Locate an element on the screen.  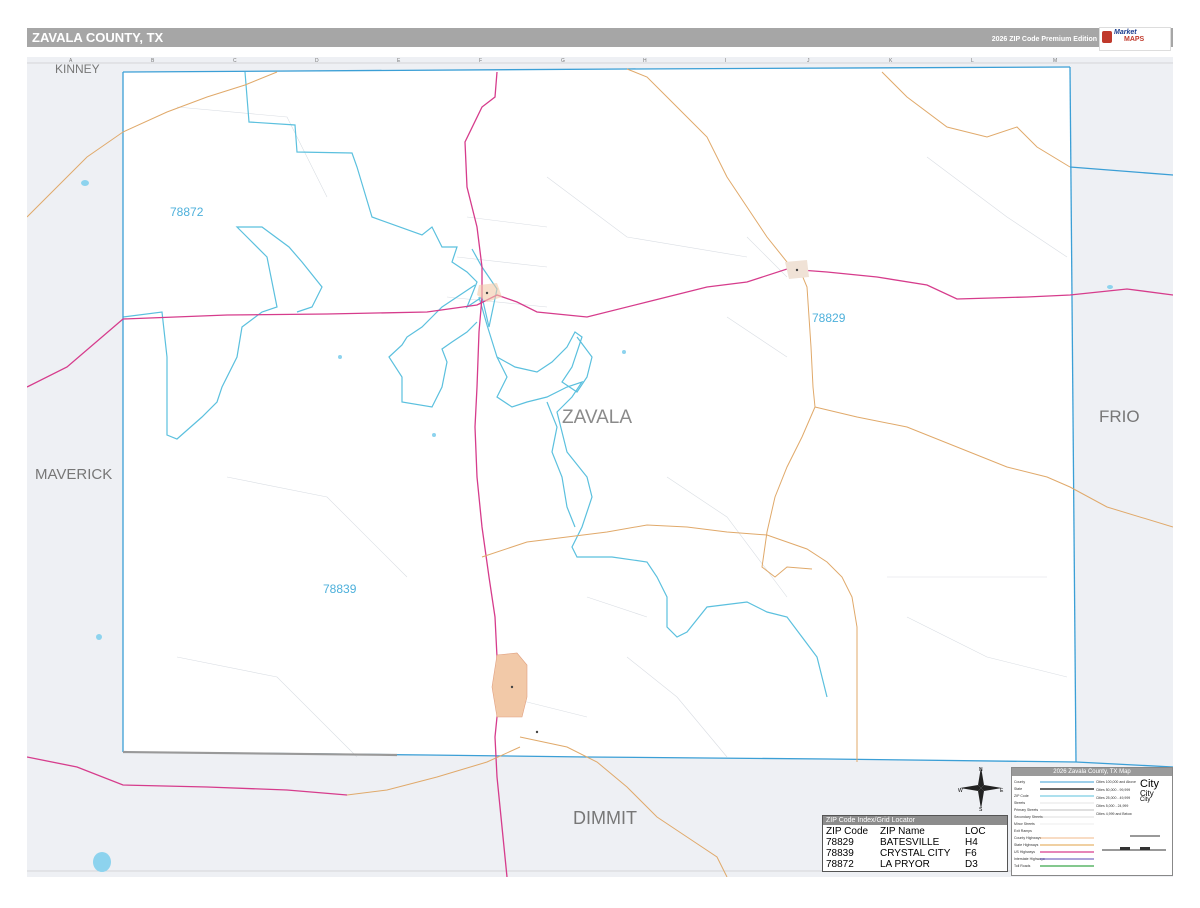
map-title: ZAVALA COUNTY, TX is located at coordinates (98, 37).